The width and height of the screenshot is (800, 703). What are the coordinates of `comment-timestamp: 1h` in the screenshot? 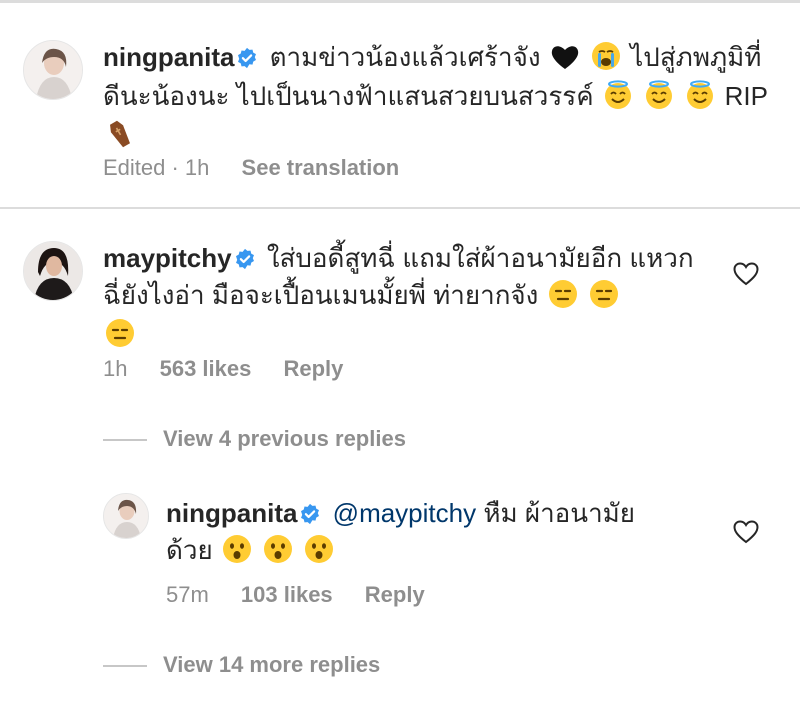 It's located at (115, 368).